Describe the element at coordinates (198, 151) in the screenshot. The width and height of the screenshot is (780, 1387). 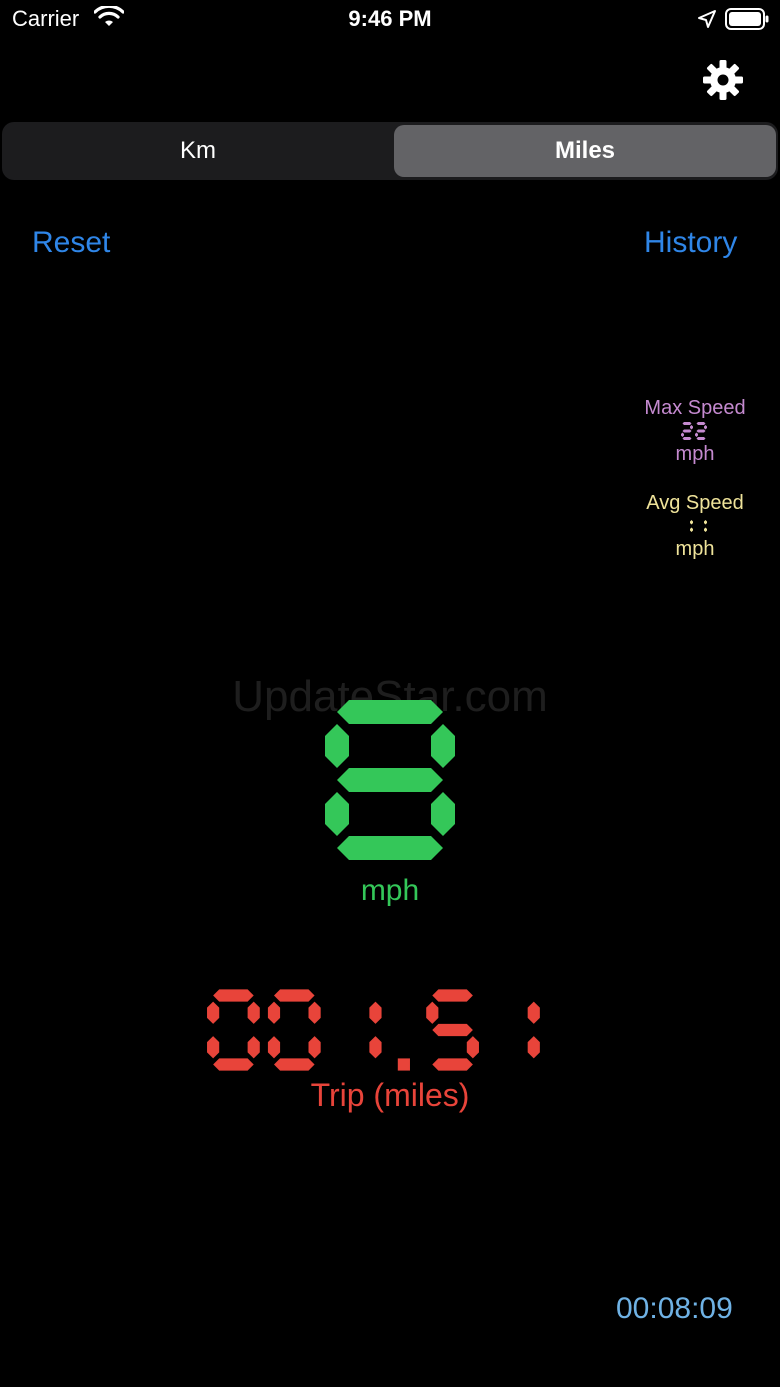
I see `unit-option-km: Km` at that location.